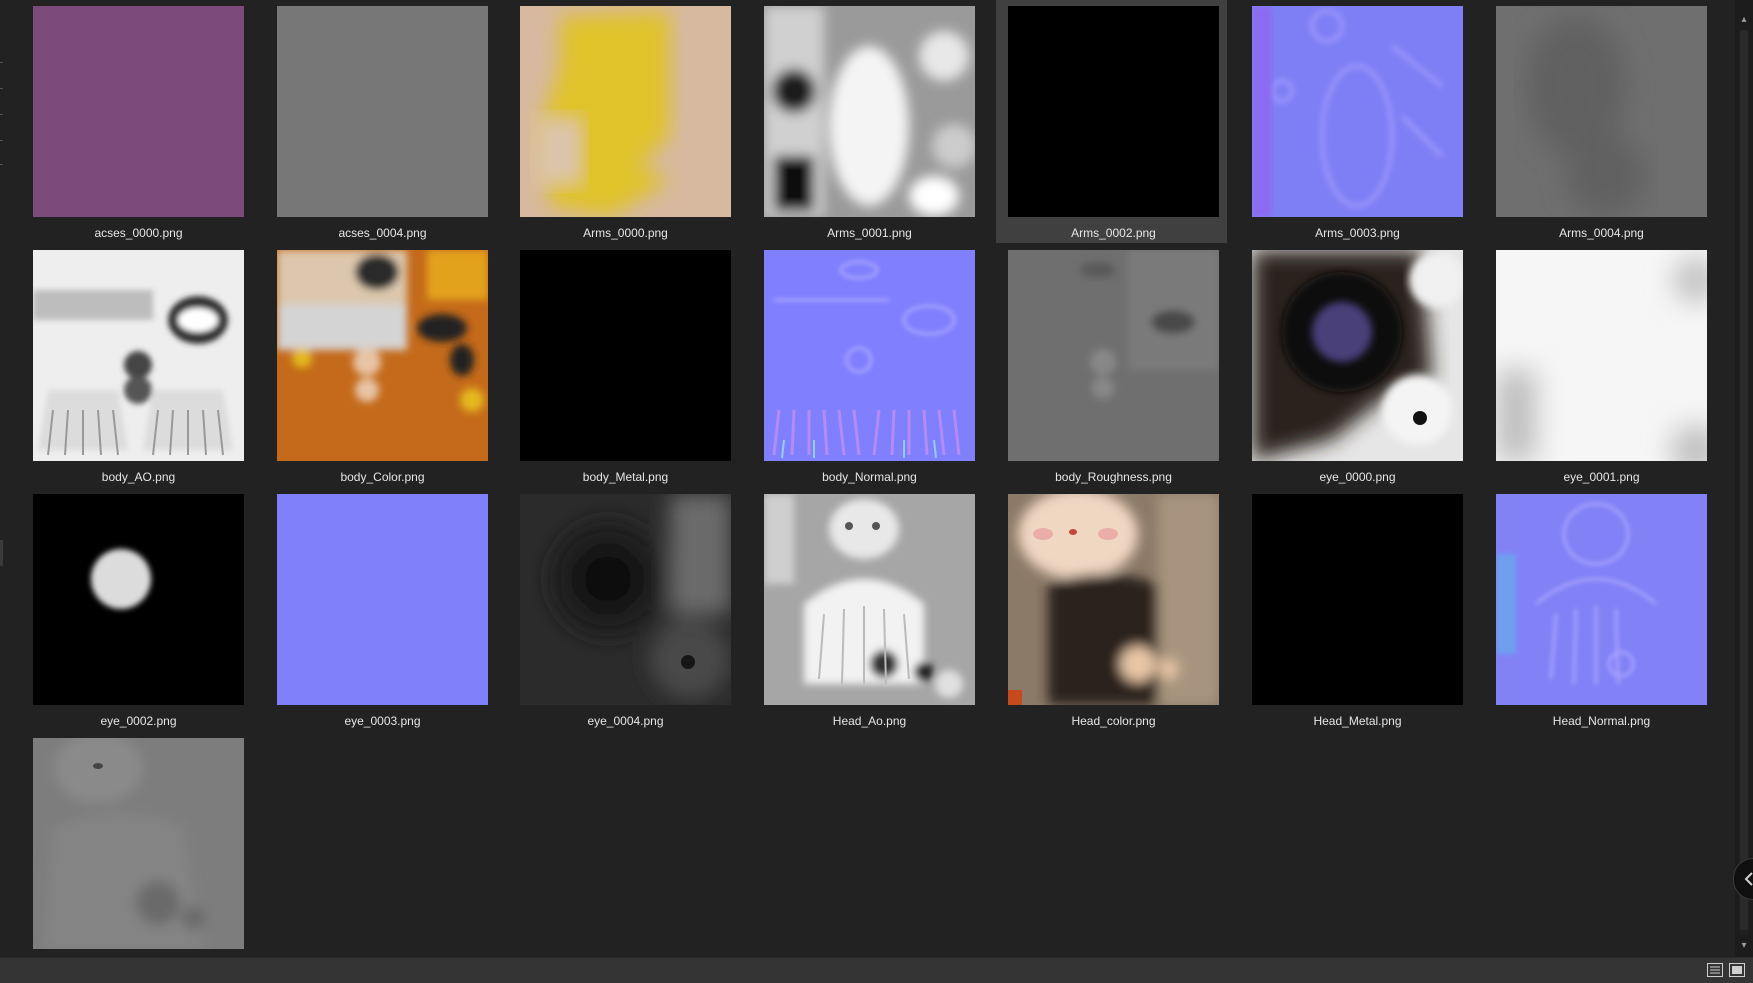 The image size is (1753, 983). What do you see at coordinates (1601, 233) in the screenshot?
I see `file-name: Arms_0004.png` at bounding box center [1601, 233].